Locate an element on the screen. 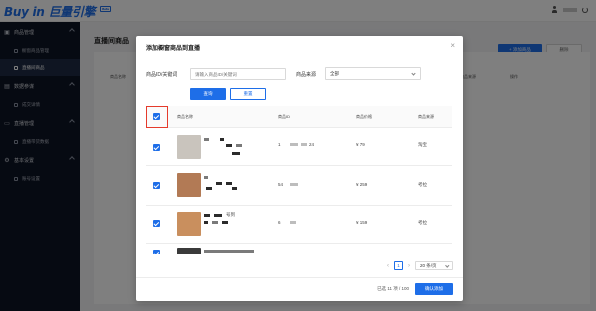 This screenshot has height=311, width=596. column-header-id: 商品ID is located at coordinates (284, 116).